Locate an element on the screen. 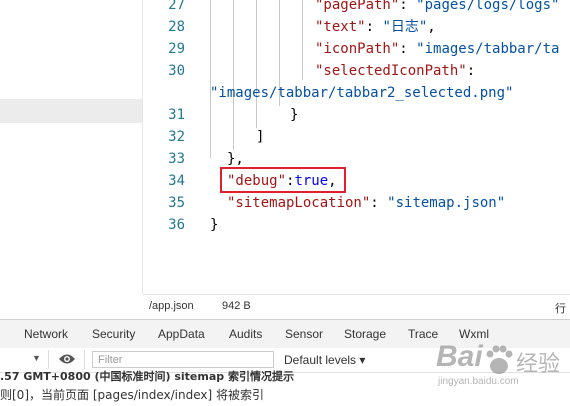 The width and height of the screenshot is (570, 406). tab-appdata: AppData is located at coordinates (181, 334).